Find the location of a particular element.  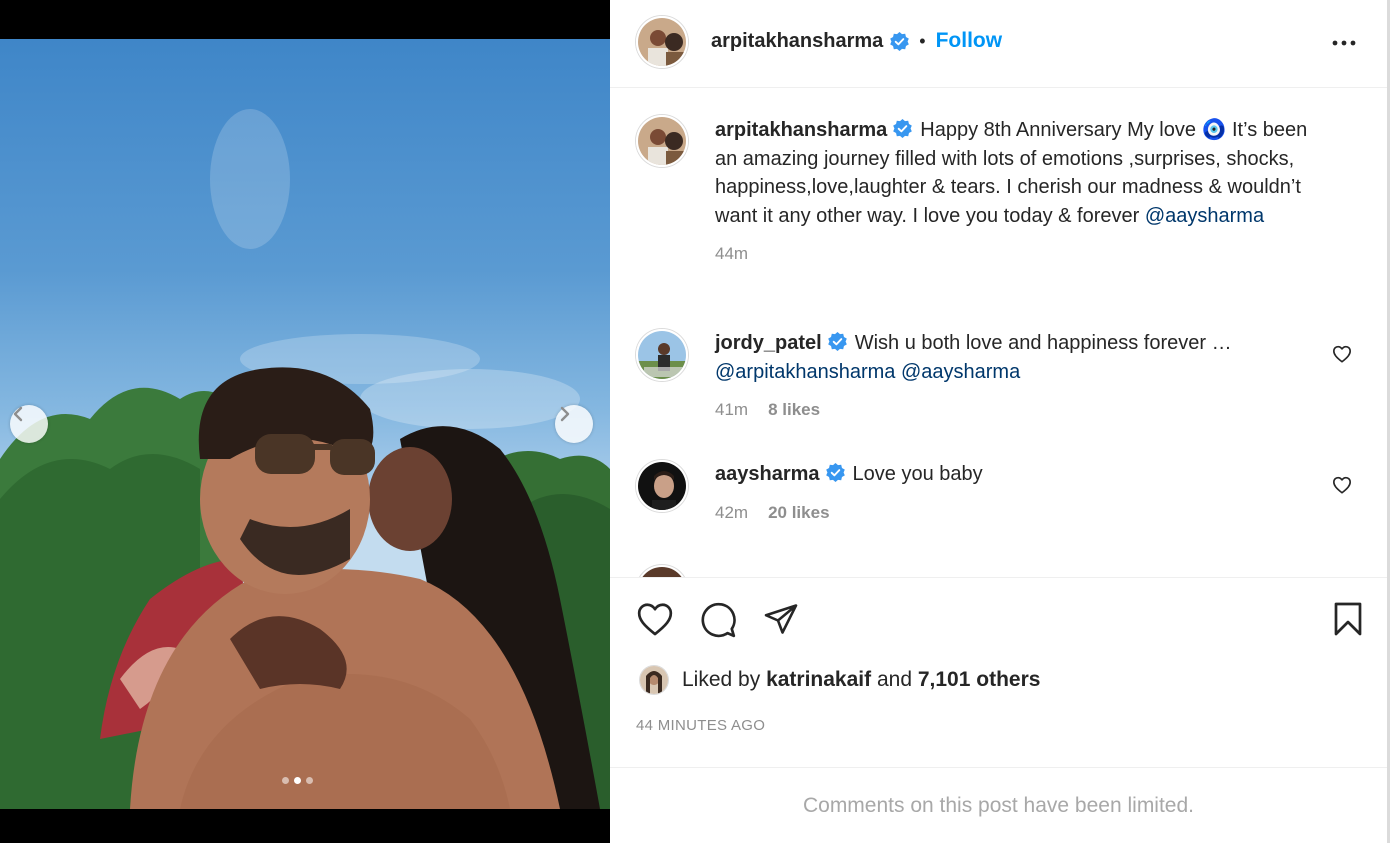

previous-slide-button is located at coordinates (29, 424).